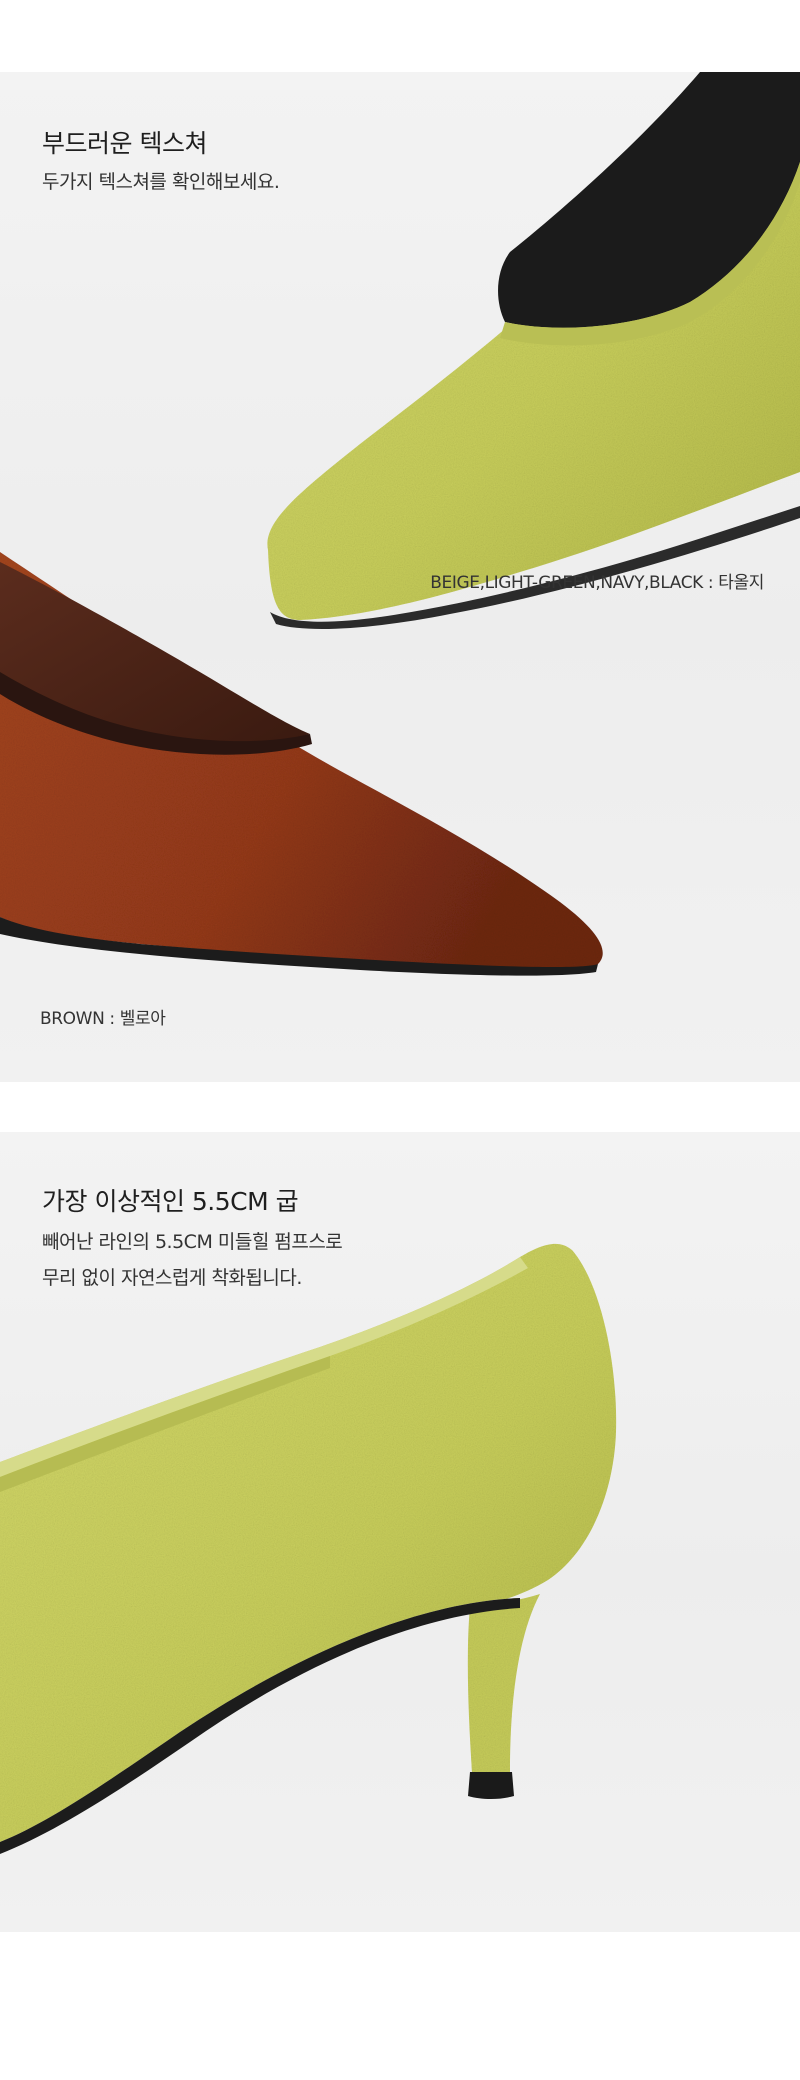 Image resolution: width=800 pixels, height=2080 pixels. I want to click on heel-title: 가장 이상적인 5.5CM 굽, so click(170, 1201).